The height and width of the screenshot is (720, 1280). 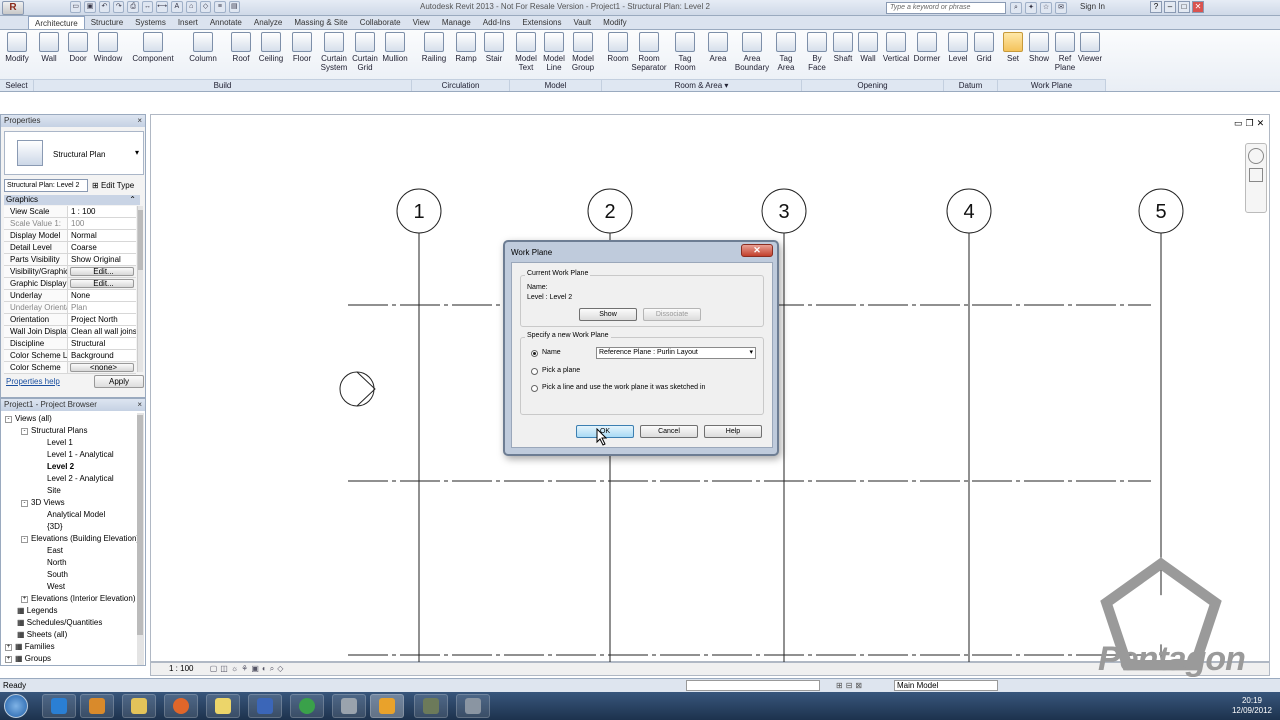 What do you see at coordinates (181, 706) in the screenshot?
I see `taskbar-firefox` at bounding box center [181, 706].